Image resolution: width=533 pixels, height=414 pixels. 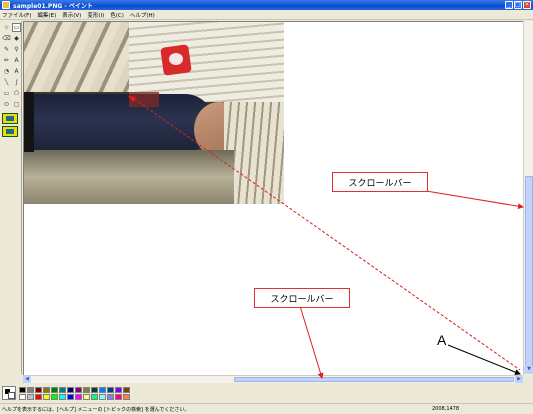 What do you see at coordinates (27, 379) in the screenshot?
I see `scroll-left-arrow-icon: ◀` at bounding box center [27, 379].